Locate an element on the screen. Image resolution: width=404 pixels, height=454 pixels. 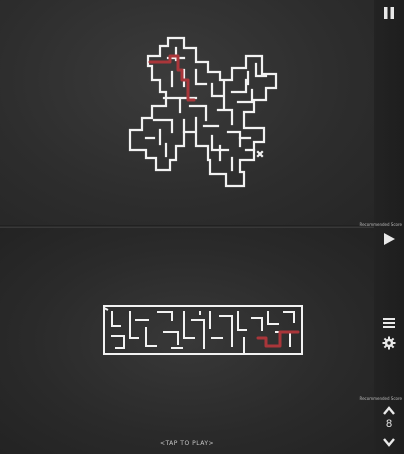
play-icon is located at coordinates (389, 239).